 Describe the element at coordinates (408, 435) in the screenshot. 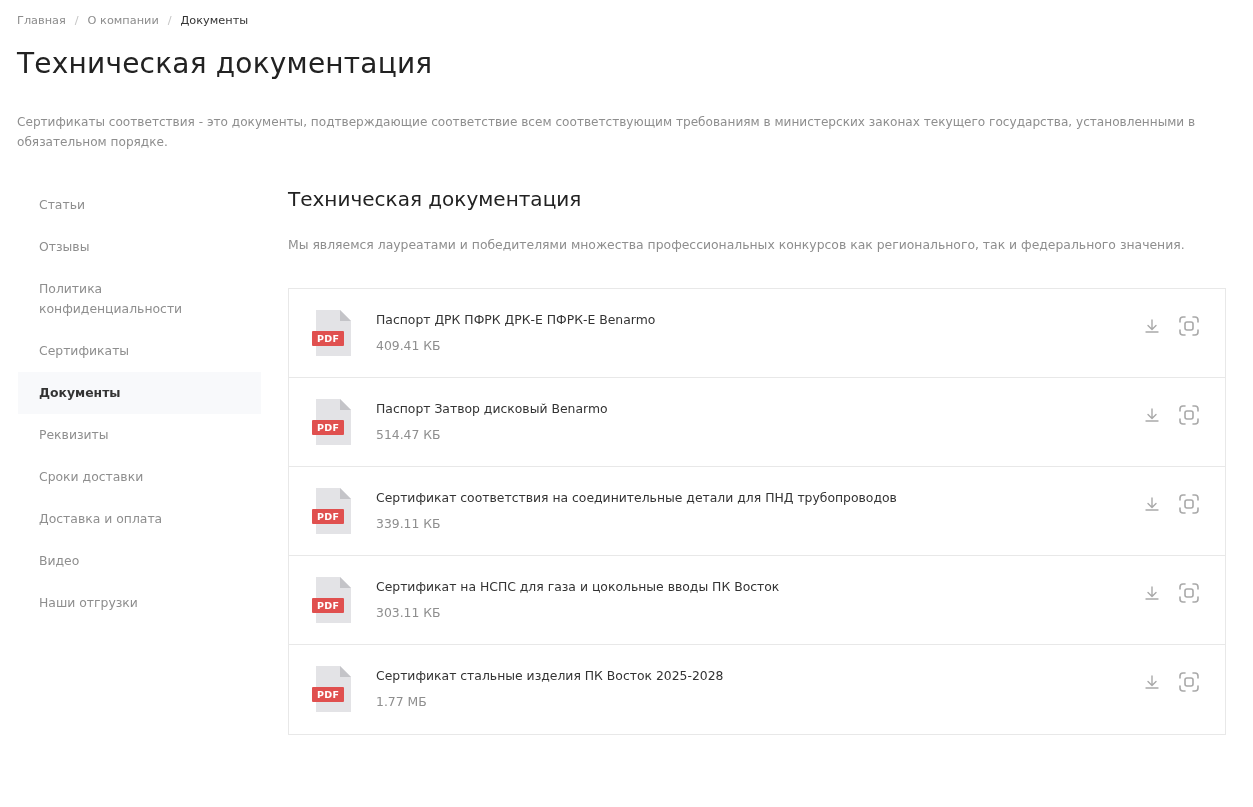

I see `file-size: 514.47 КБ` at that location.